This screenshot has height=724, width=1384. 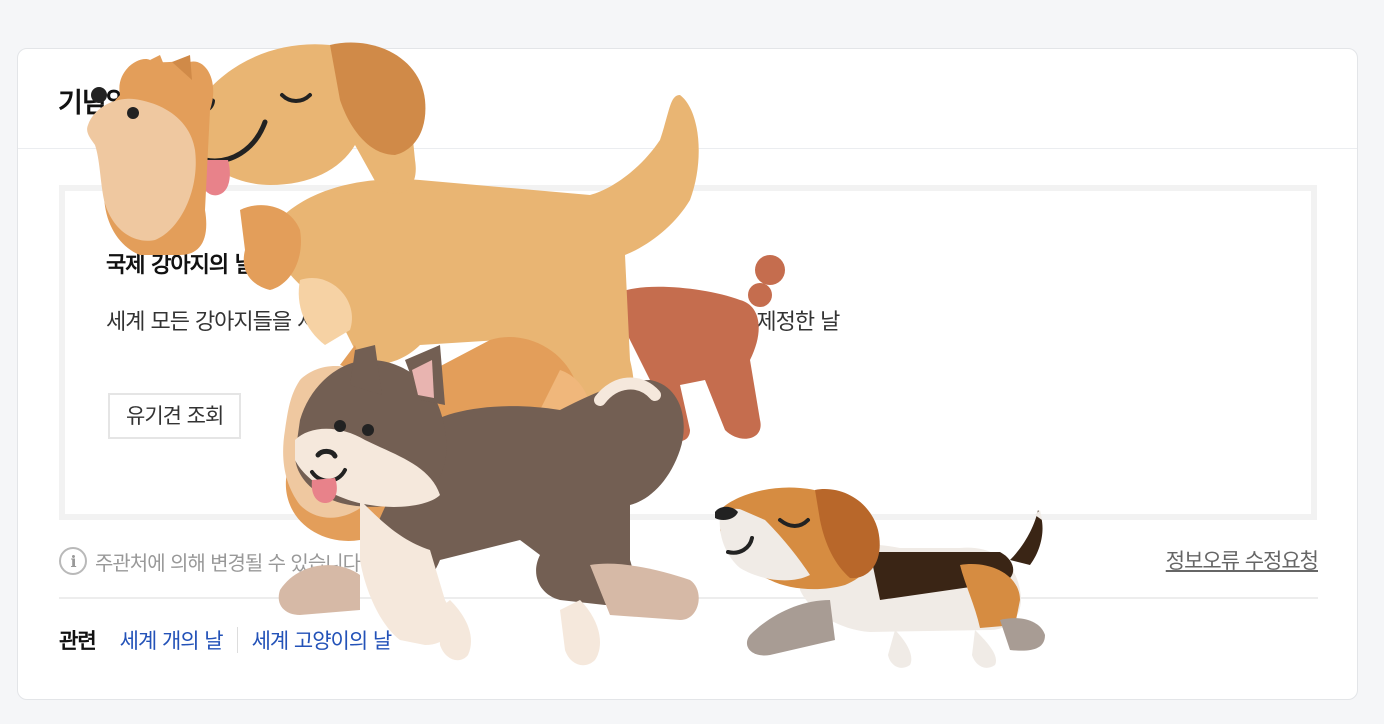 What do you see at coordinates (226, 640) in the screenshot?
I see `related-section: 관련 세계 개의 날 세계 고양이의 날` at bounding box center [226, 640].